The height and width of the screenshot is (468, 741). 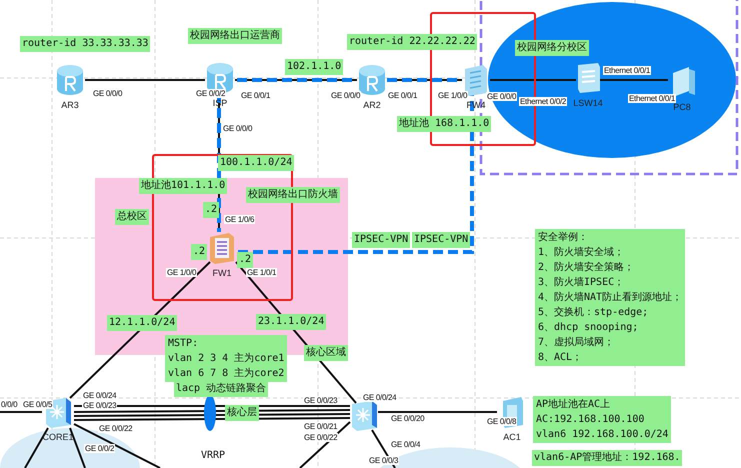 What do you see at coordinates (210, 413) in the screenshot?
I see `vrrp-ellipse` at bounding box center [210, 413].